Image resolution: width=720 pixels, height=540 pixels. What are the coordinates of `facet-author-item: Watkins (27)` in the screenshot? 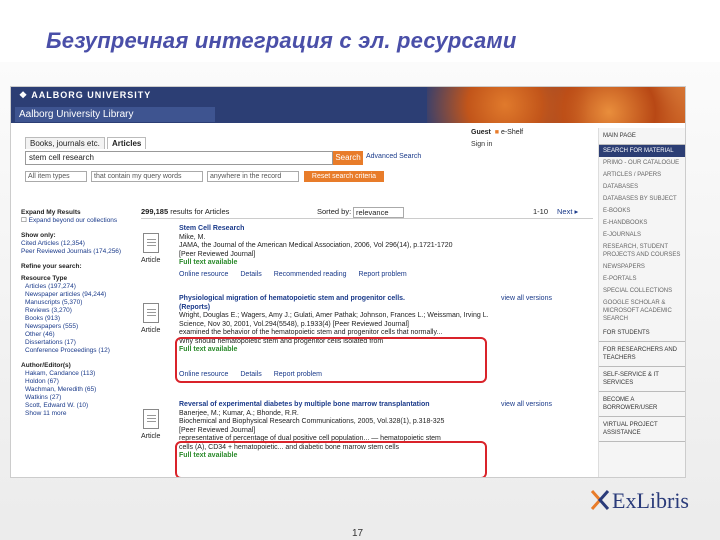 It's located at (74, 398).